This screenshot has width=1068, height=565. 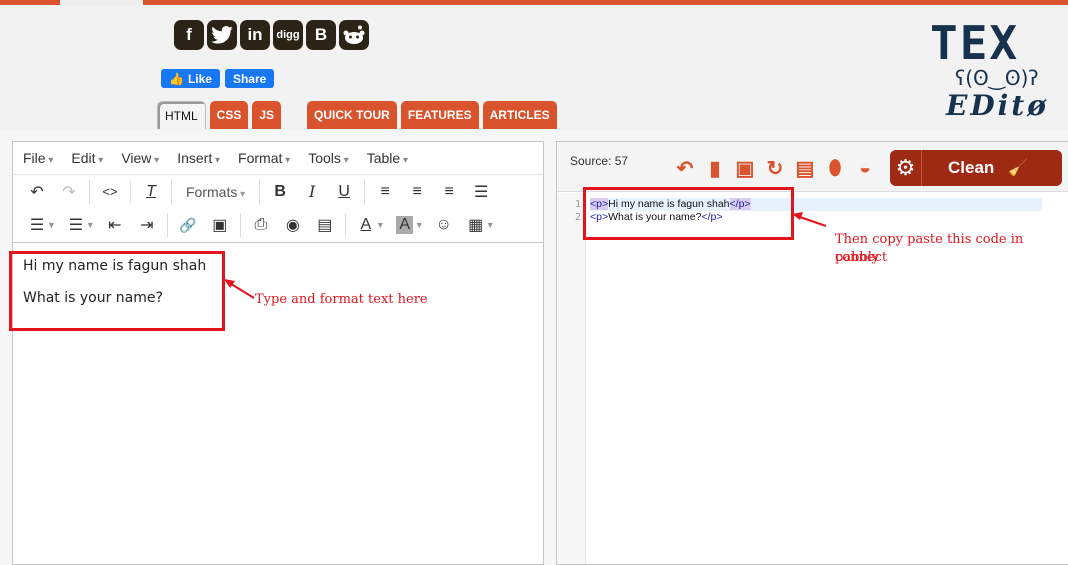 What do you see at coordinates (181, 115) in the screenshot?
I see `tab-html: HTML` at bounding box center [181, 115].